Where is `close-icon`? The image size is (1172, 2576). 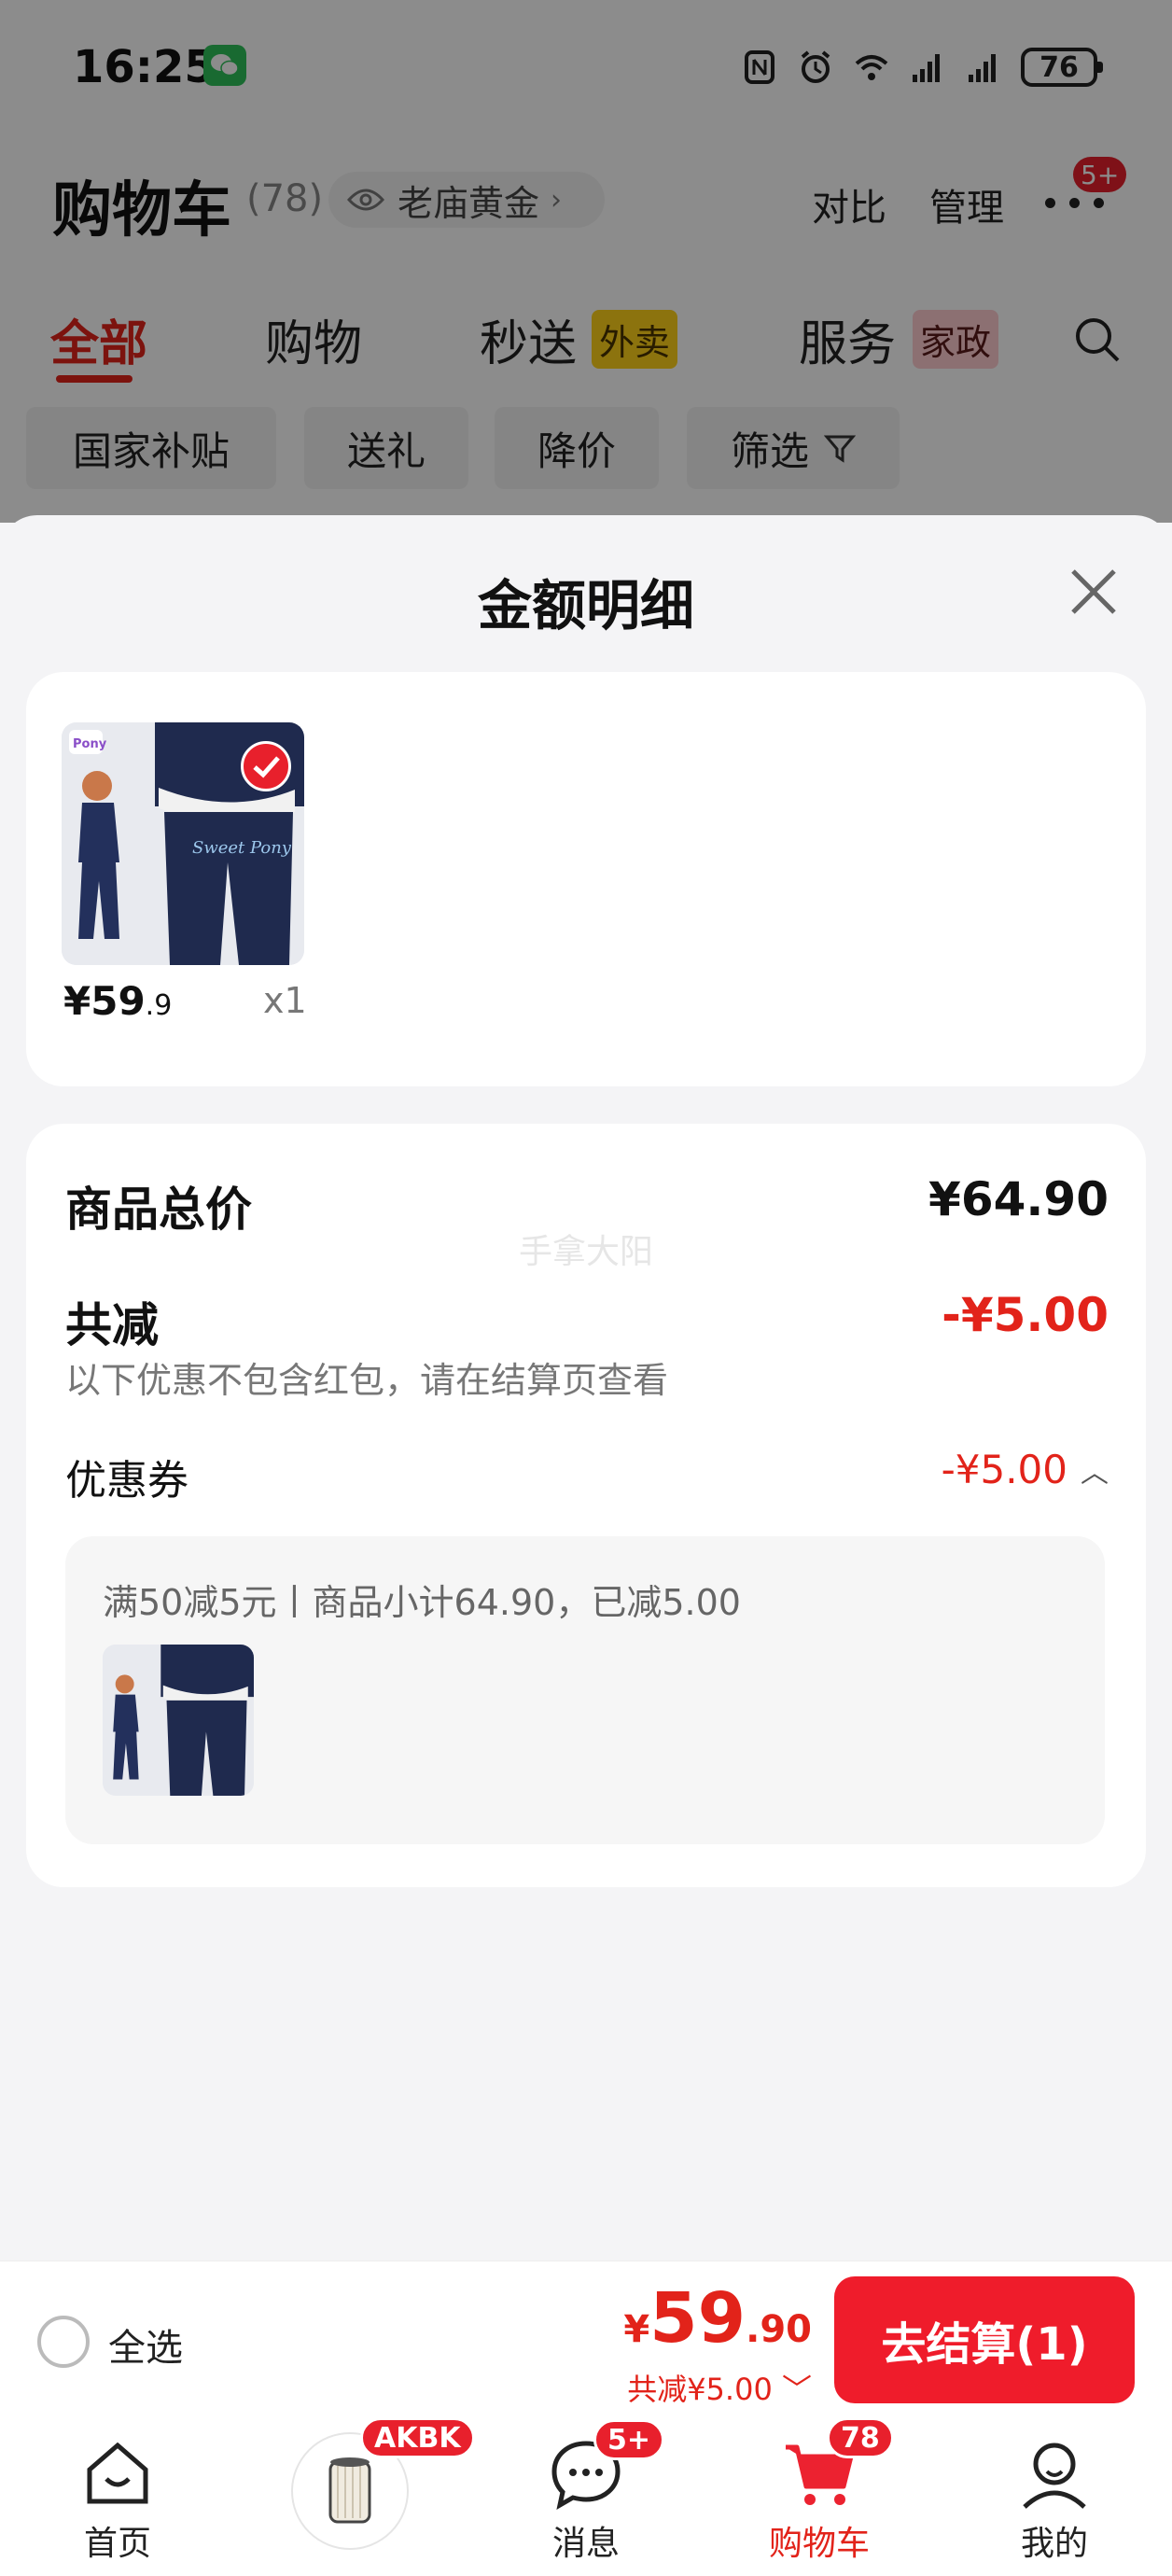
close-icon is located at coordinates (1093, 592).